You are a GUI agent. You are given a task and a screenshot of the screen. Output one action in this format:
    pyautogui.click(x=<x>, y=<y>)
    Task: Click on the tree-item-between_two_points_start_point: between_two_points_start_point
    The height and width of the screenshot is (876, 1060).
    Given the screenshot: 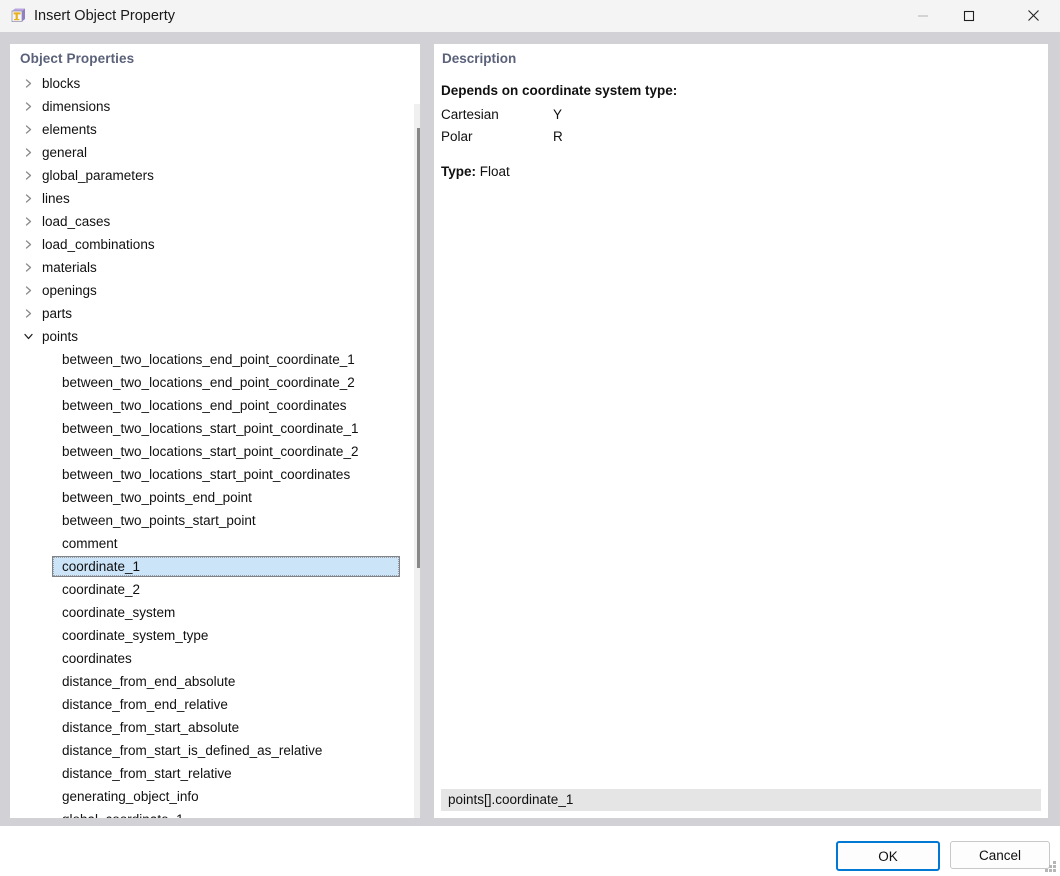 What is the action you would take?
    pyautogui.click(x=215, y=520)
    